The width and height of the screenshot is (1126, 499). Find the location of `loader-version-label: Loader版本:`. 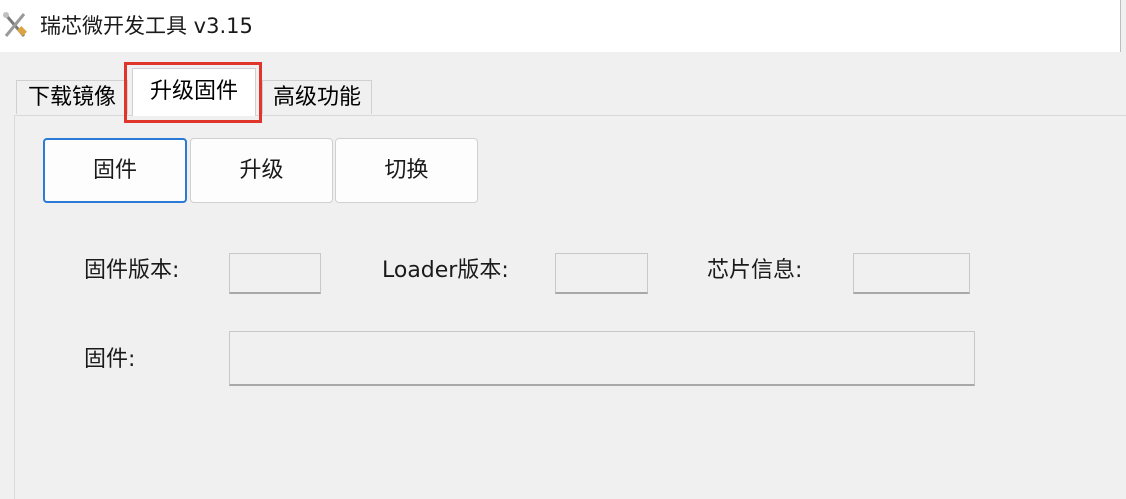

loader-version-label: Loader版本: is located at coordinates (445, 270).